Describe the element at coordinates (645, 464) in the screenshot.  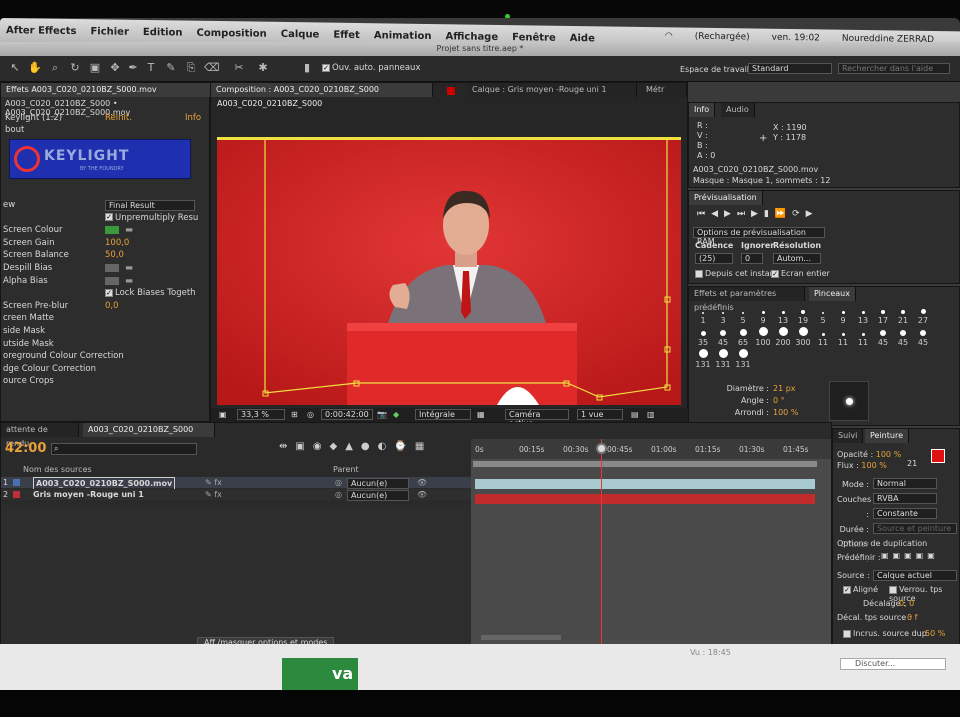
I see `work-area-bar` at that location.